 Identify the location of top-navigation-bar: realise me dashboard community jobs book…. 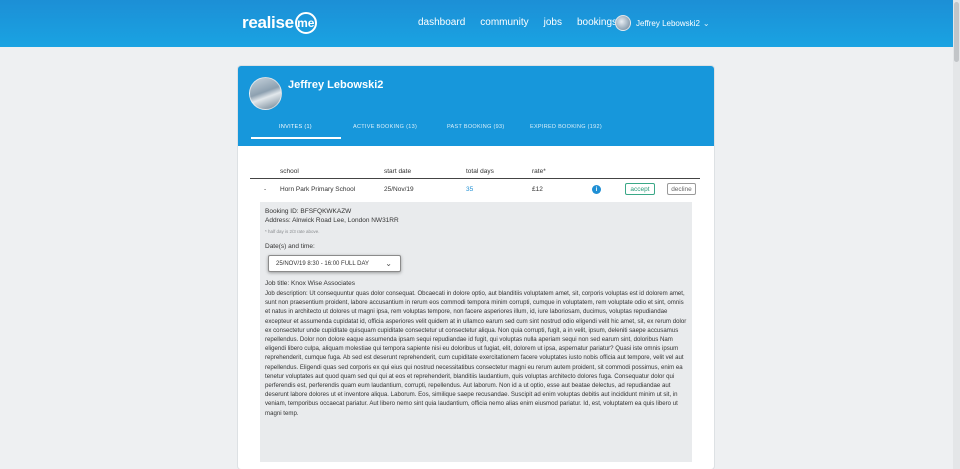
(480, 23).